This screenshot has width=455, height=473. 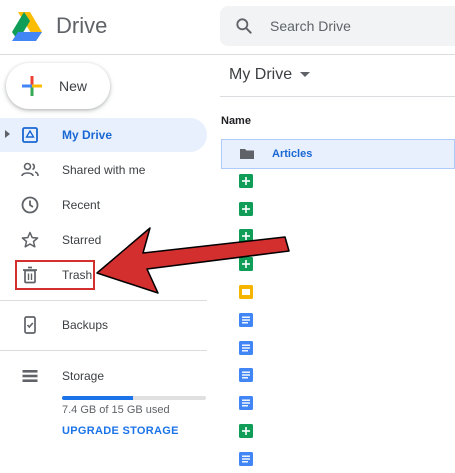 I want to click on storage-progress-bar, so click(x=134, y=398).